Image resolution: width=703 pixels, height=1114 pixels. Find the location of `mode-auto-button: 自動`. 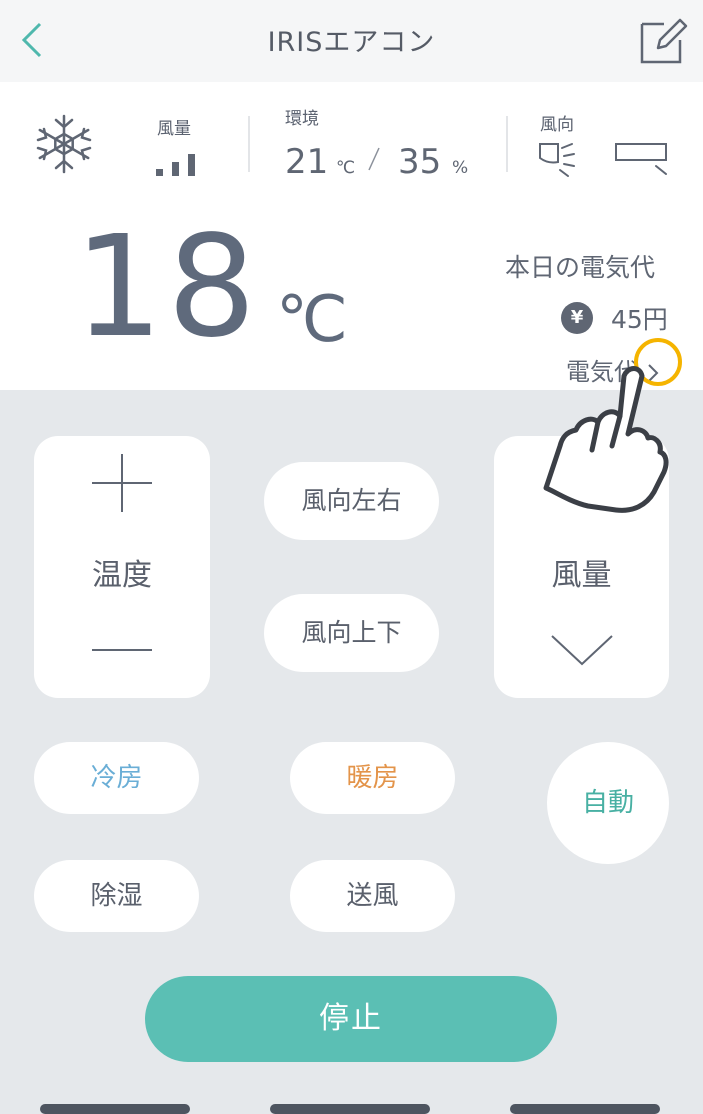

mode-auto-button: 自動 is located at coordinates (608, 803).